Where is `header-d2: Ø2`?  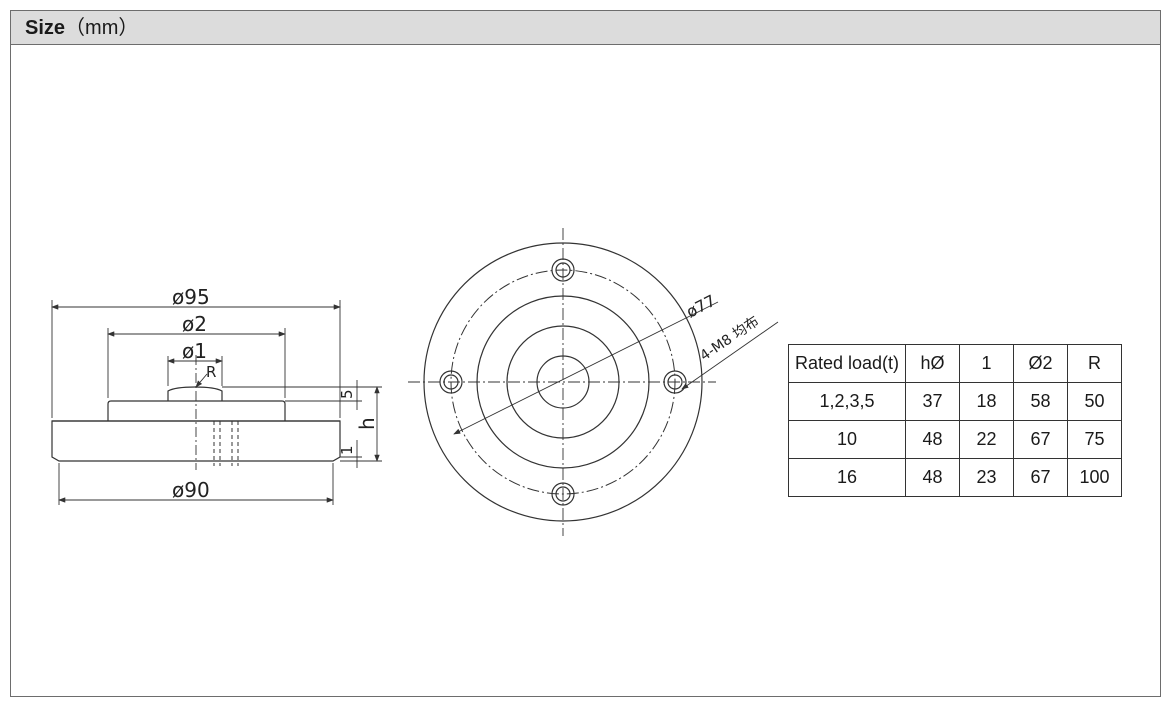
header-d2: Ø2 is located at coordinates (1040, 363).